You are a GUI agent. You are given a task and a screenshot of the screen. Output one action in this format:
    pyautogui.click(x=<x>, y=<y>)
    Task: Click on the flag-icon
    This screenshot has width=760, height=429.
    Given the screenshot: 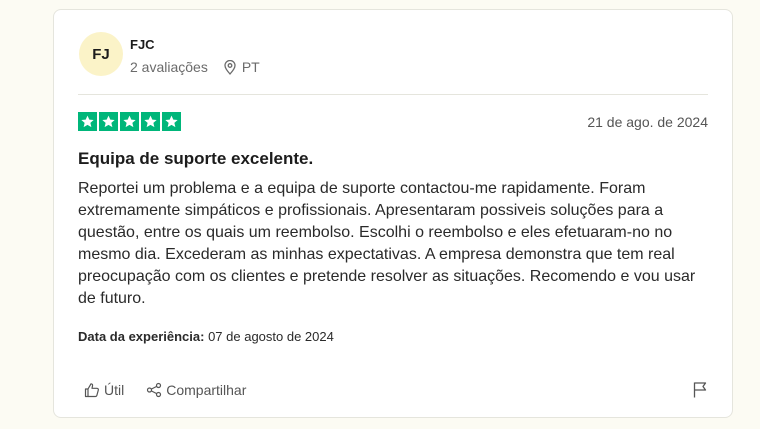 What is the action you would take?
    pyautogui.click(x=700, y=389)
    